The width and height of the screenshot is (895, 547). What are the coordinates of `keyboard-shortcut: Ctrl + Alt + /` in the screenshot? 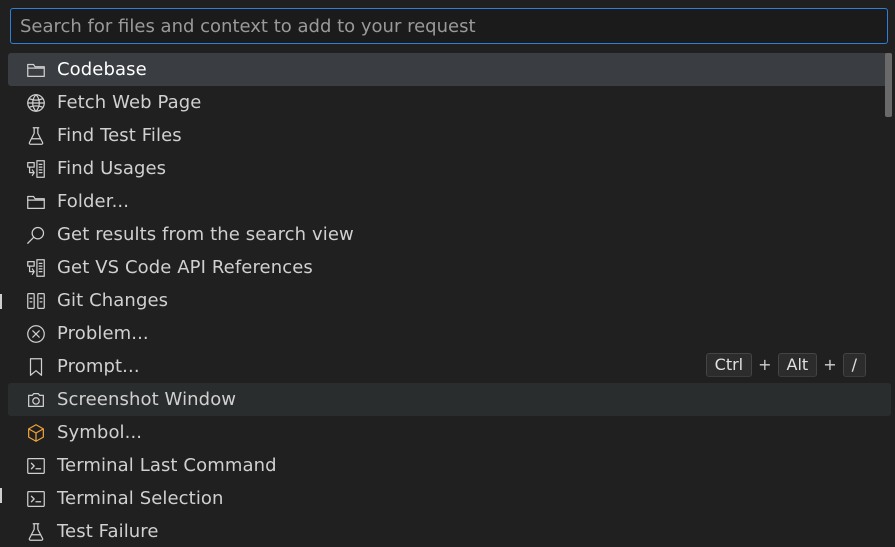 It's located at (785, 365).